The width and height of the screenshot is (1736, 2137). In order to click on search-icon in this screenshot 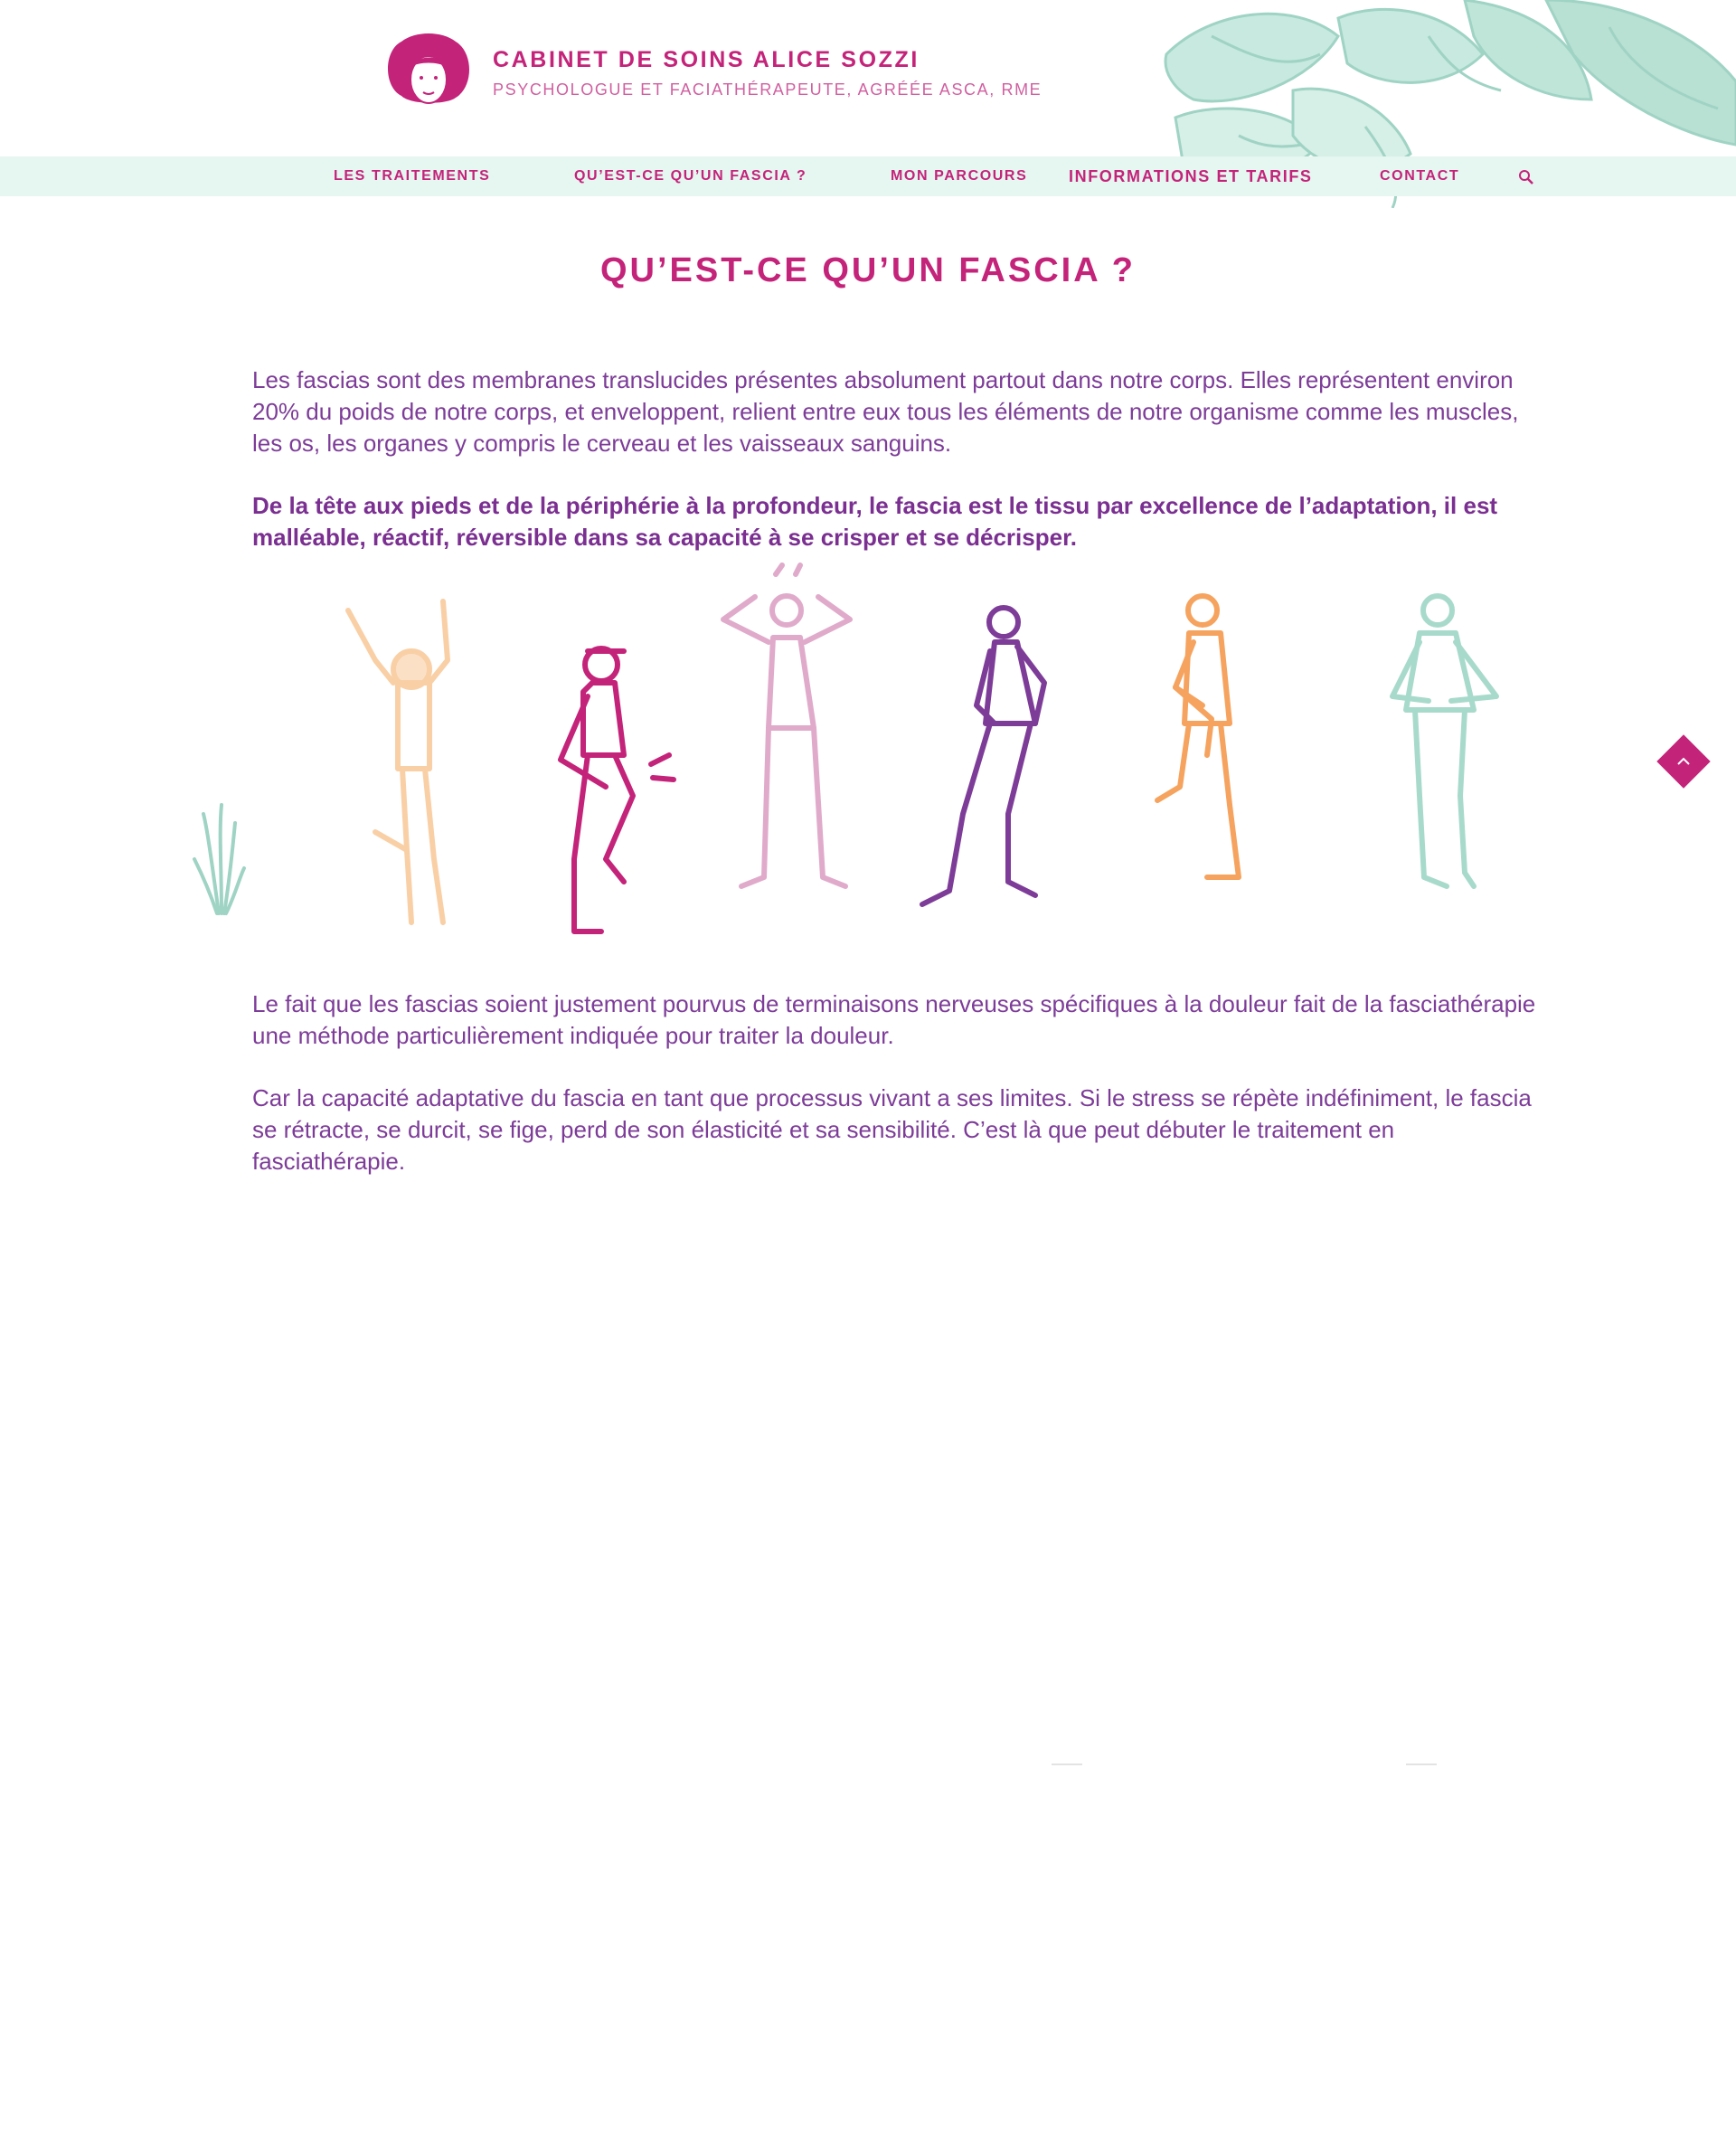, I will do `click(1526, 177)`.